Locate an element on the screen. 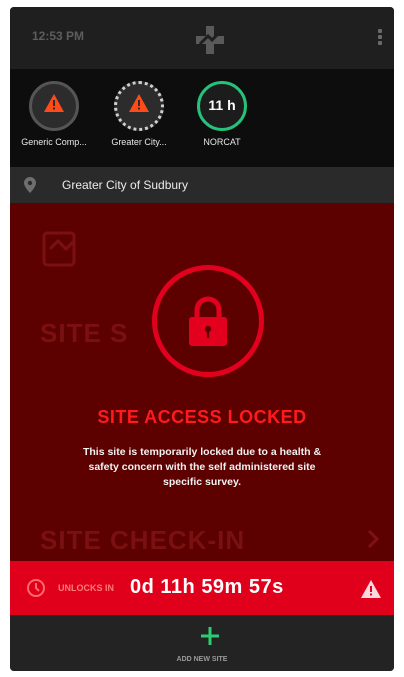 This screenshot has height=677, width=404. logo-icon is located at coordinates (210, 40).